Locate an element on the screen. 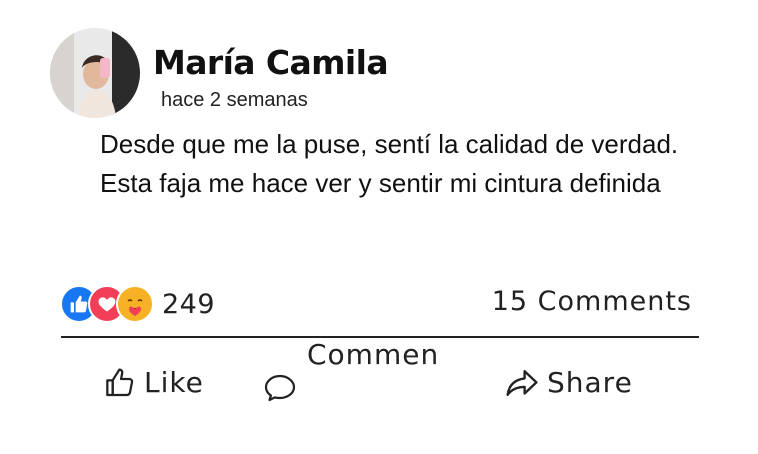 The height and width of the screenshot is (454, 758). share-button: Share is located at coordinates (569, 382).